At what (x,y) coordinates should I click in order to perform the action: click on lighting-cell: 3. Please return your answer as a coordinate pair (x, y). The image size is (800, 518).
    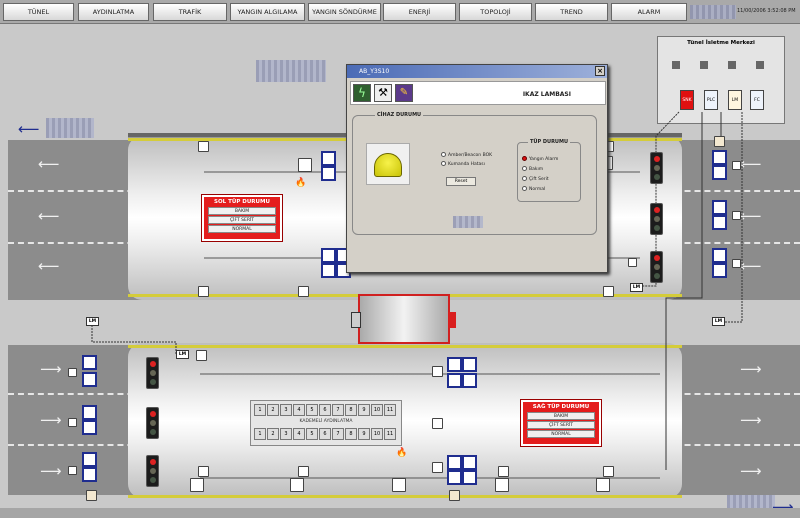
    Looking at the image, I should click on (286, 434).